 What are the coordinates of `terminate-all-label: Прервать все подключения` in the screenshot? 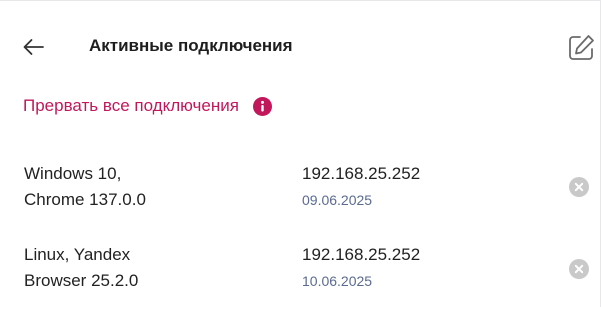 It's located at (131, 105).